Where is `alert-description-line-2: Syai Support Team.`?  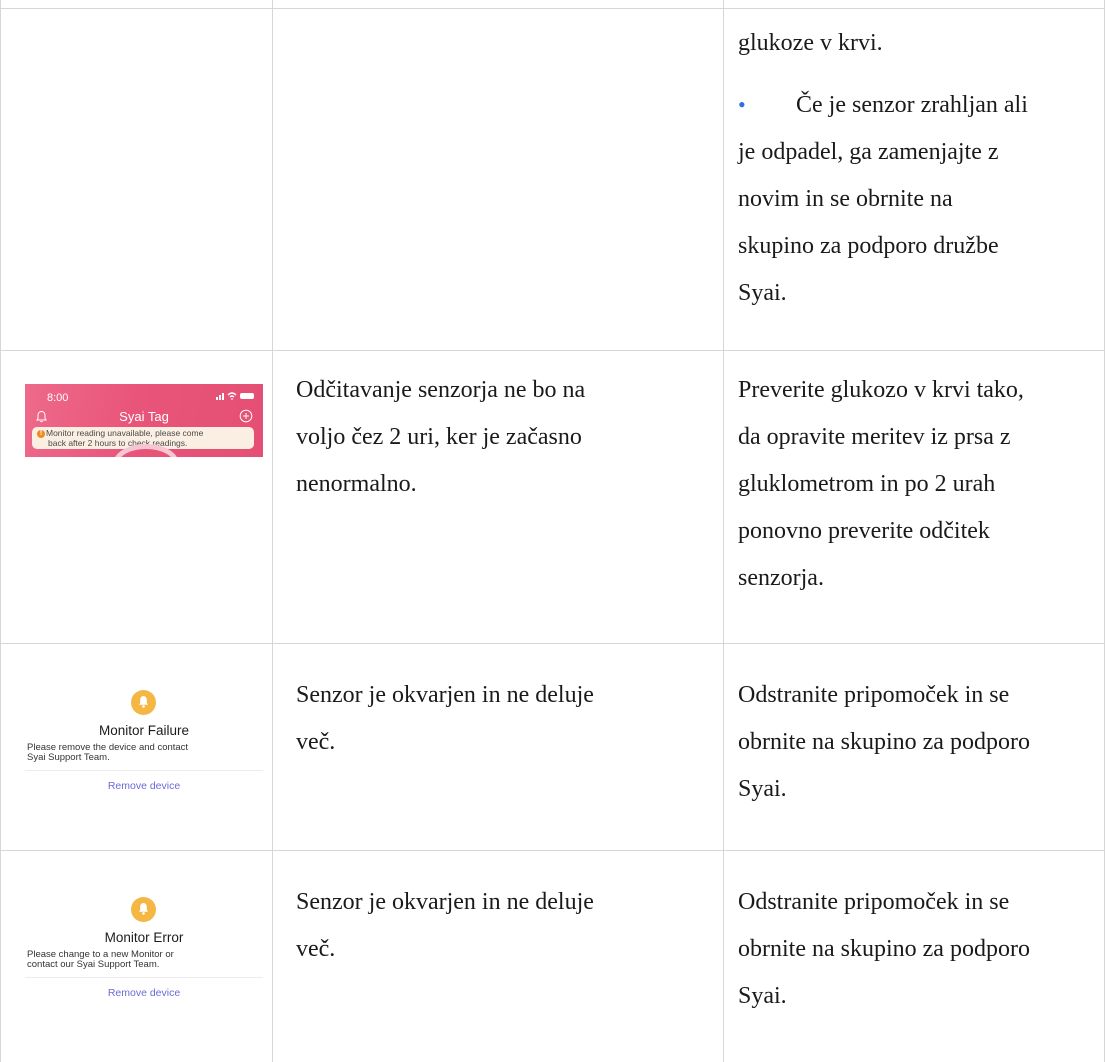 alert-description-line-2: Syai Support Team. is located at coordinates (68, 757).